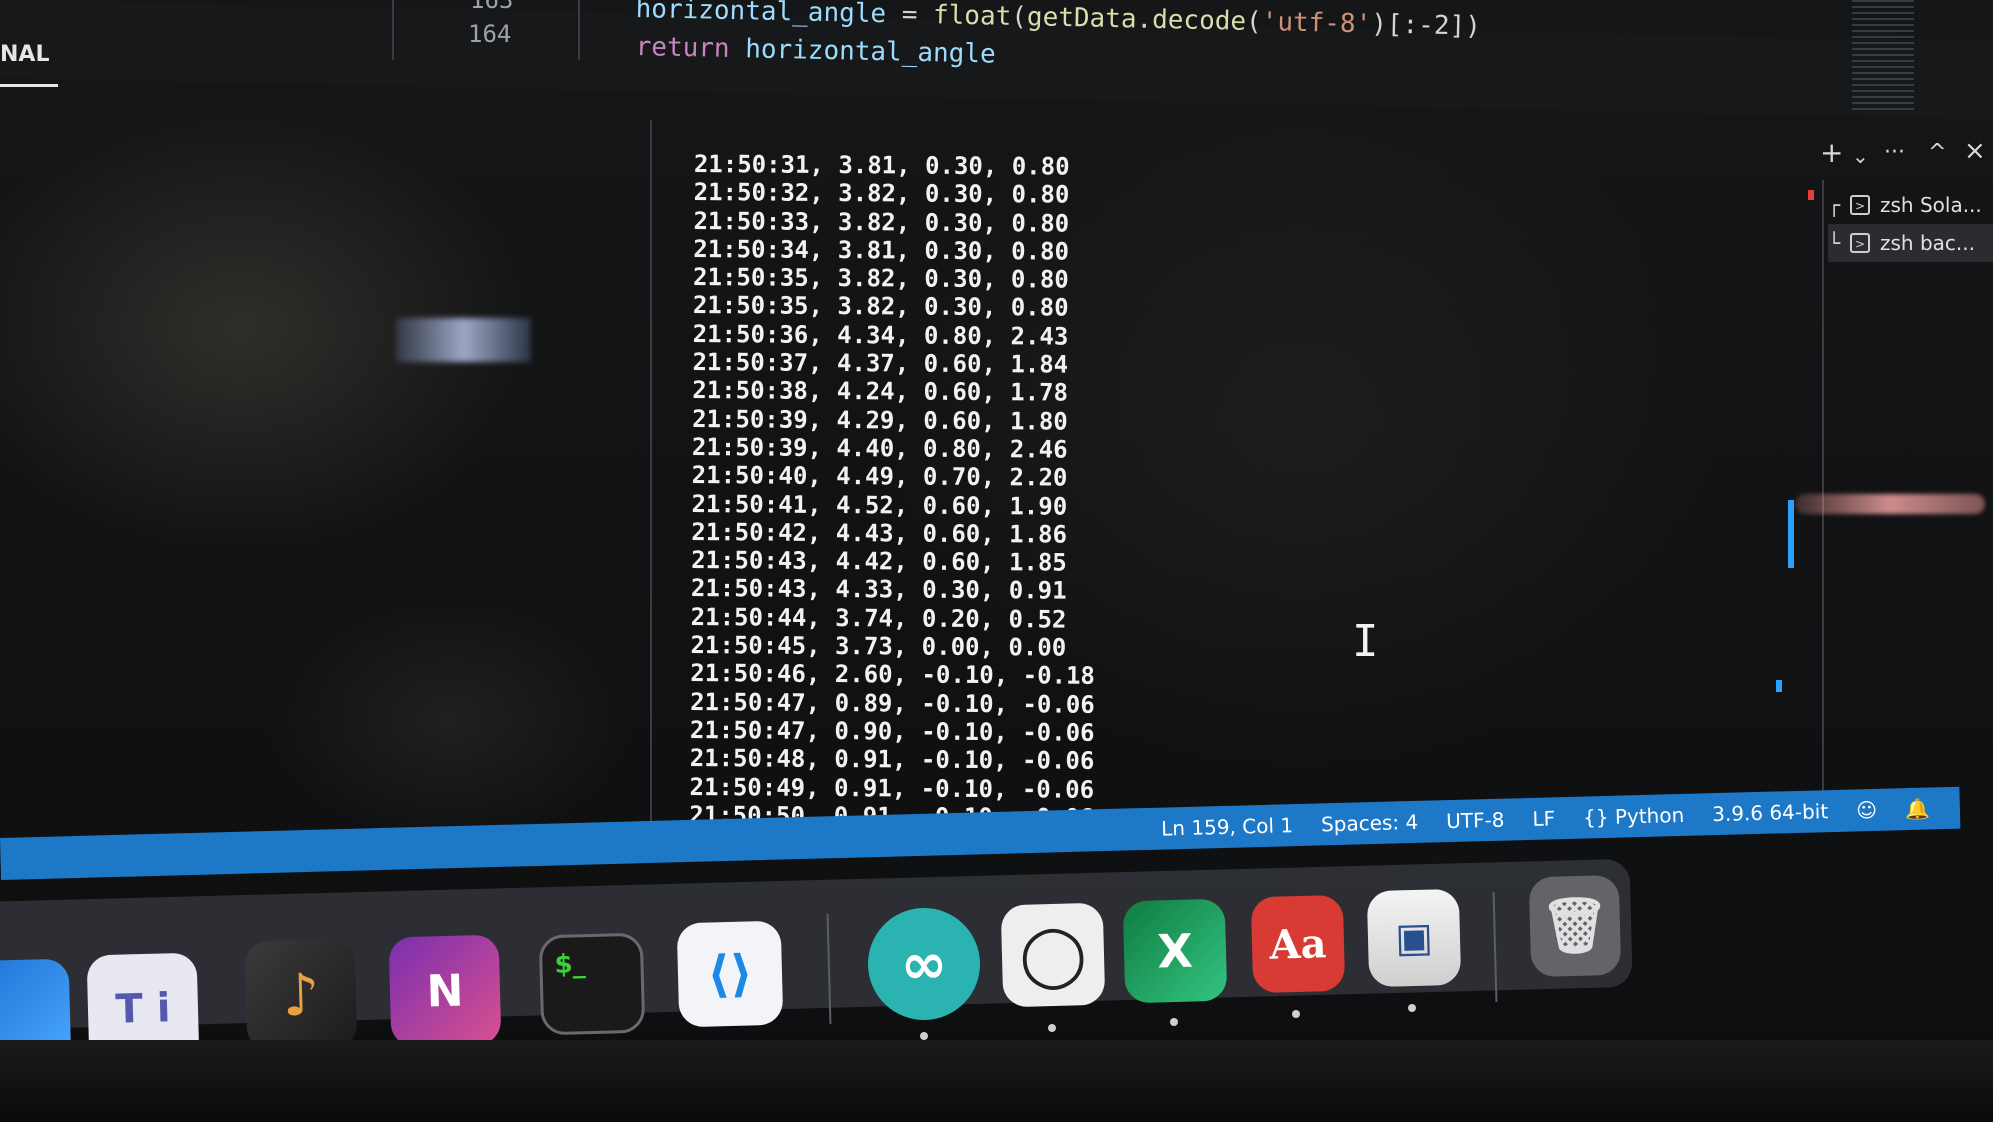  Describe the element at coordinates (892, 731) in the screenshot. I see `terminal-line: 21:50:47, 0.90, -0.10, -0.06` at that location.